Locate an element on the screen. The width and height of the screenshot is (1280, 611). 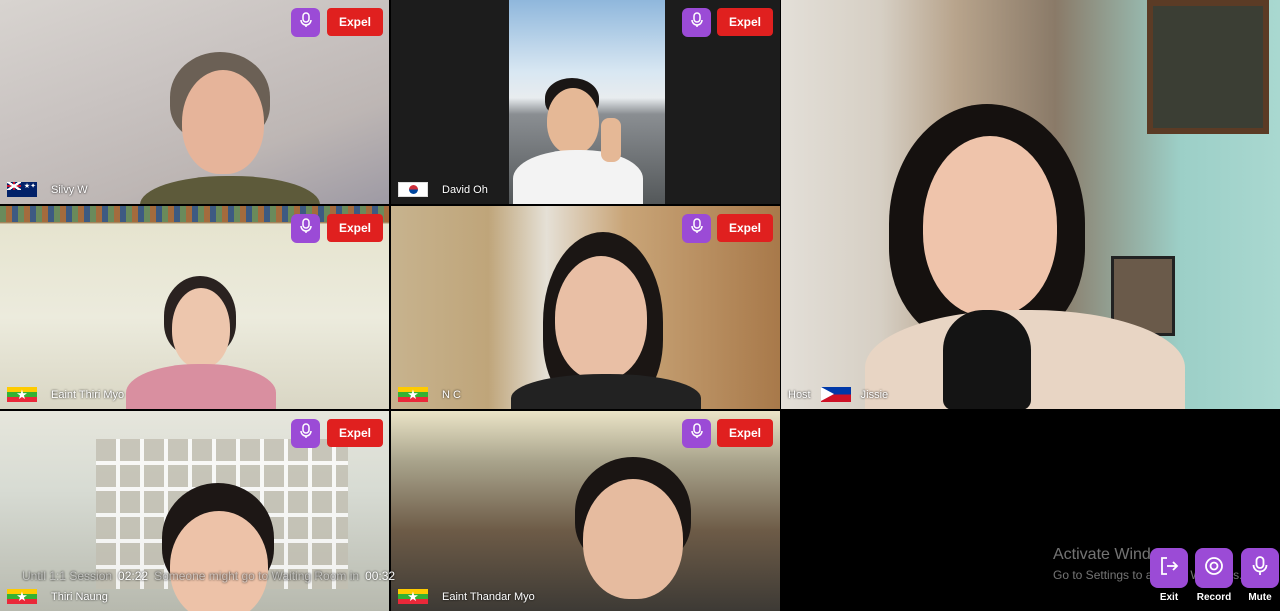
microphone is located at coordinates (987, 359).